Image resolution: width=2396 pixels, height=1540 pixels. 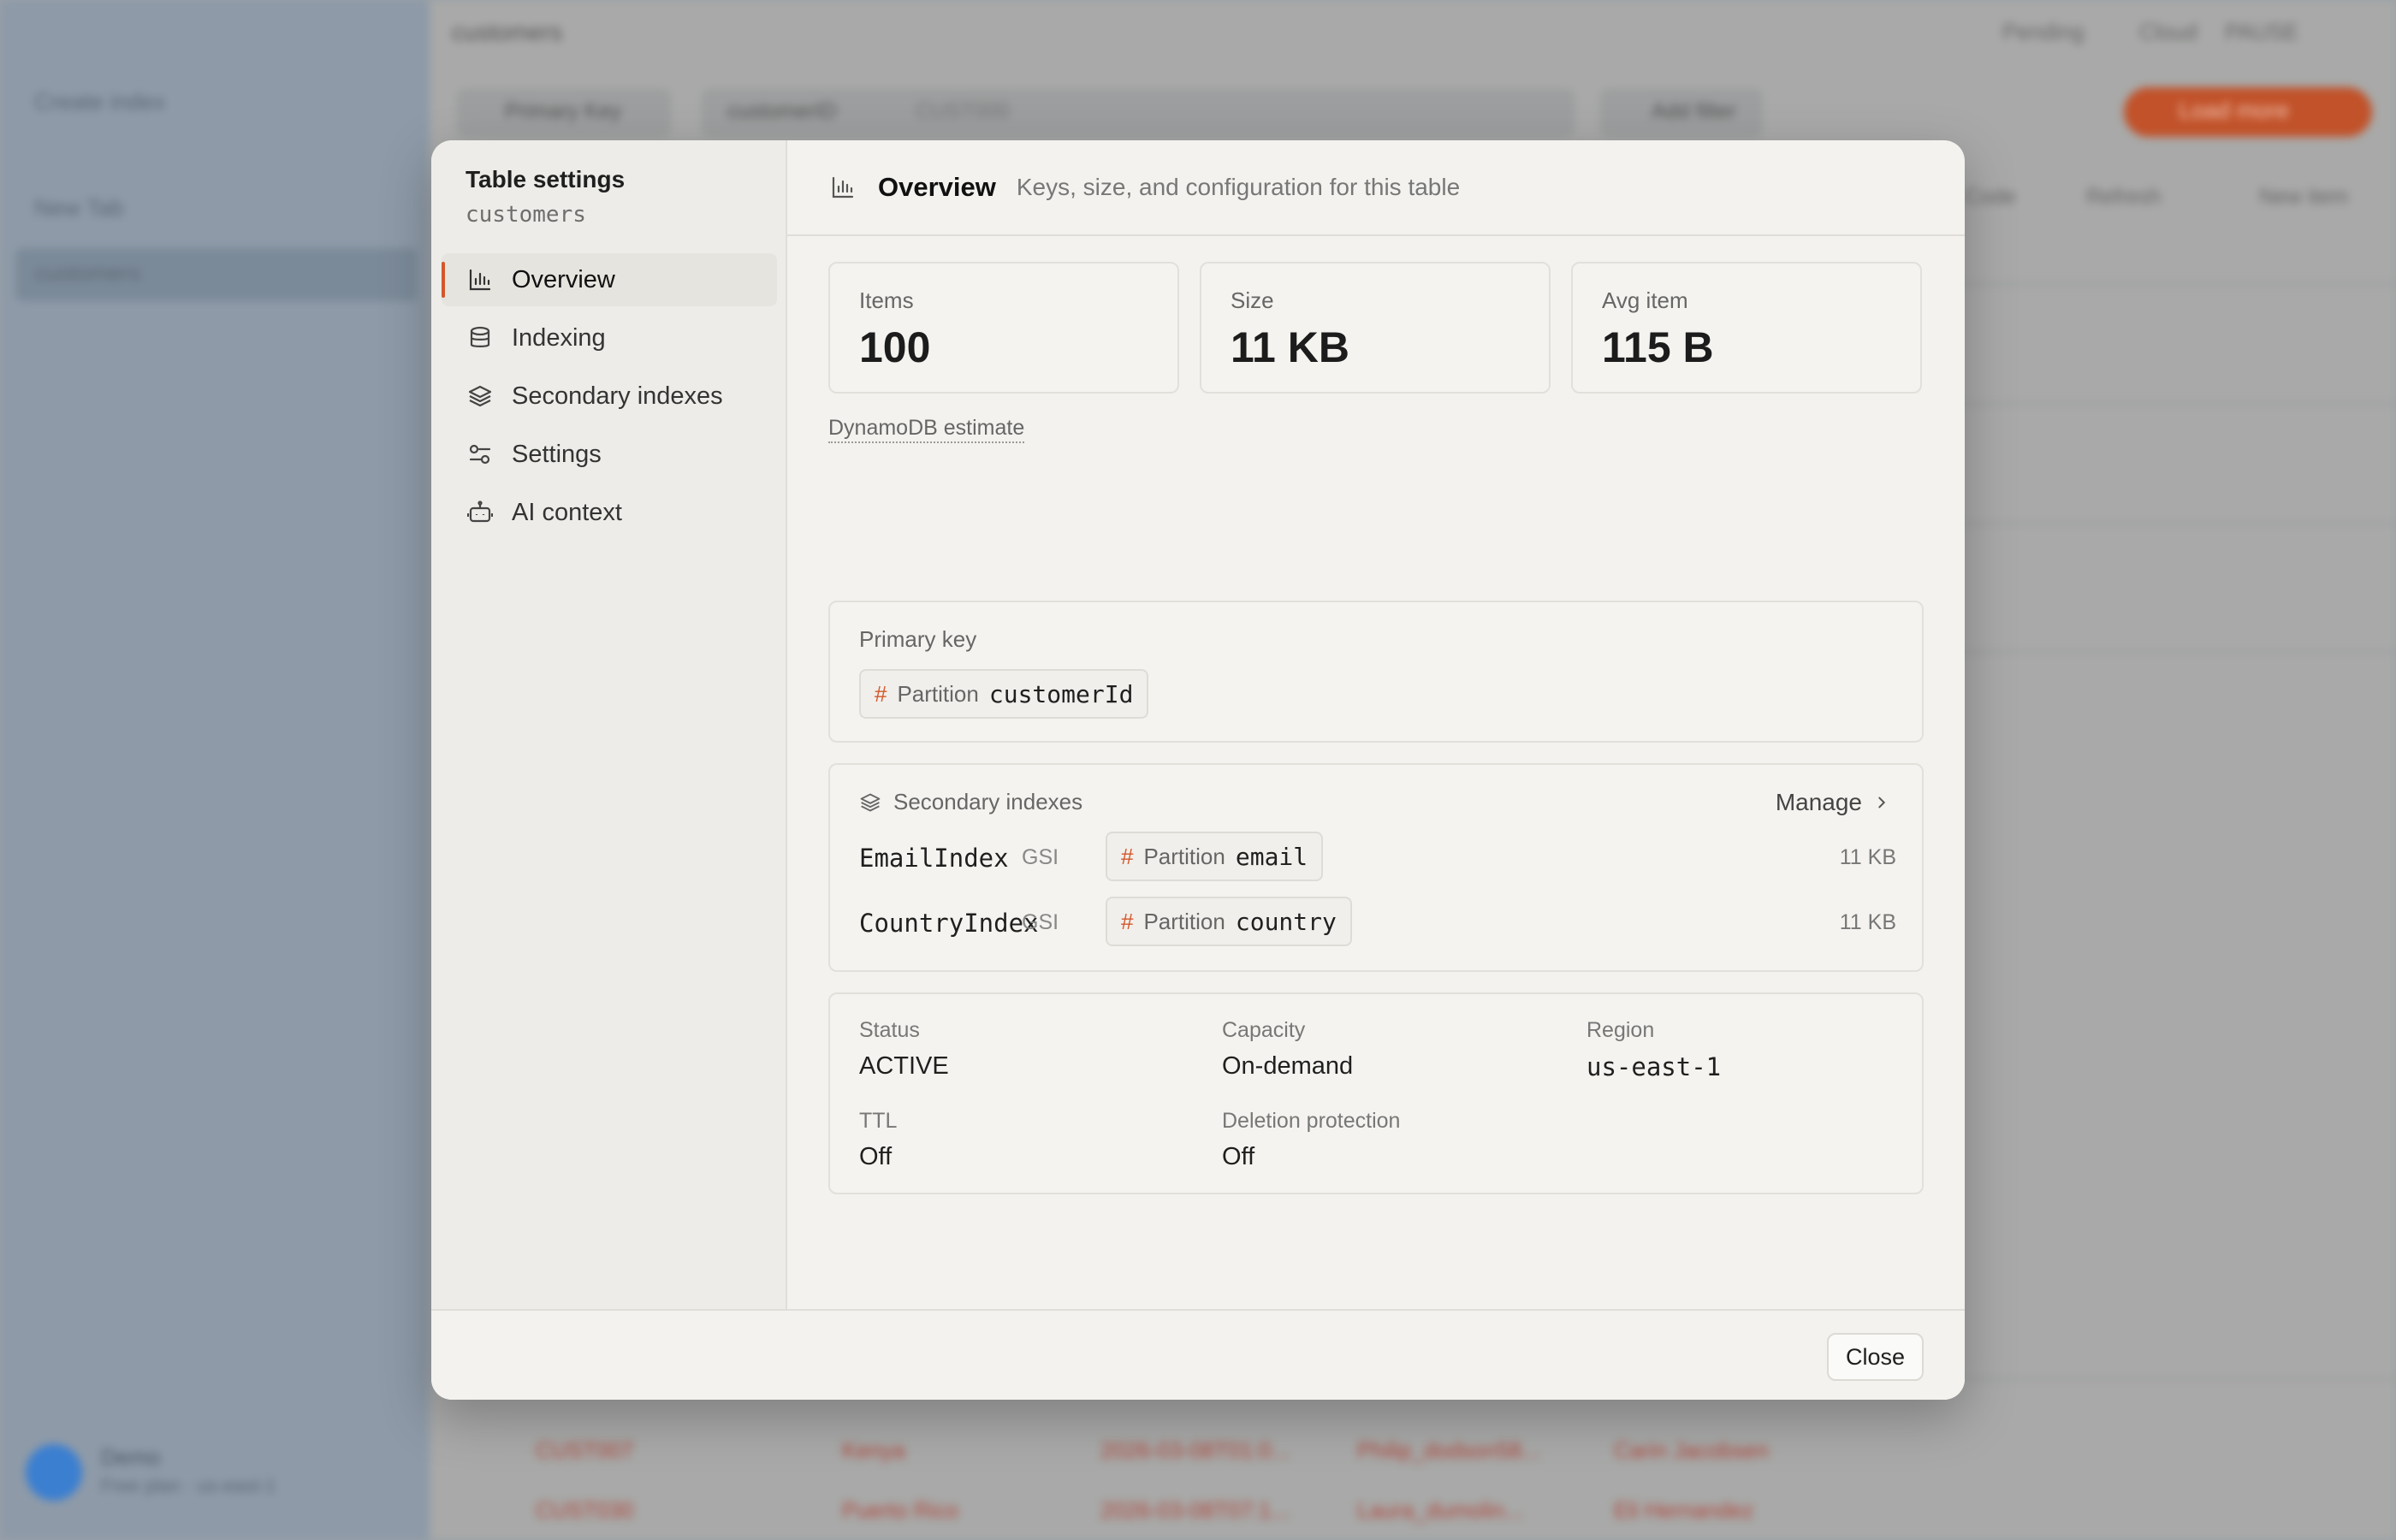 What do you see at coordinates (1681, 113) in the screenshot?
I see `bg-add-filter: Add filter` at bounding box center [1681, 113].